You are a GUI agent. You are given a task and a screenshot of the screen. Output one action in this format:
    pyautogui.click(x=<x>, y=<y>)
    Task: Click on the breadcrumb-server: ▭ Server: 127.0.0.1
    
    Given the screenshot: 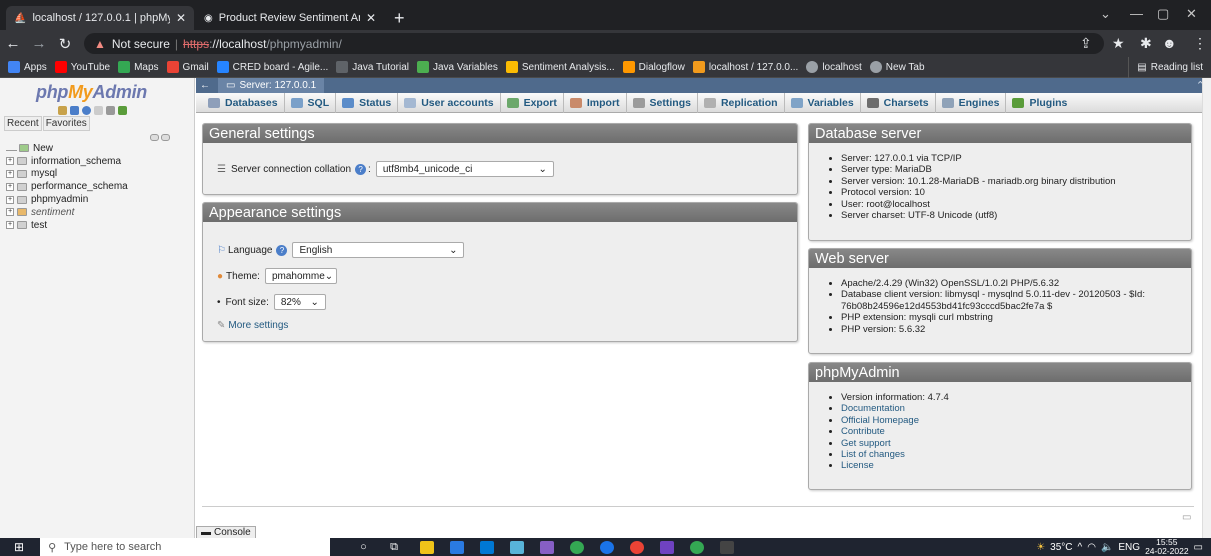 What is the action you would take?
    pyautogui.click(x=271, y=85)
    